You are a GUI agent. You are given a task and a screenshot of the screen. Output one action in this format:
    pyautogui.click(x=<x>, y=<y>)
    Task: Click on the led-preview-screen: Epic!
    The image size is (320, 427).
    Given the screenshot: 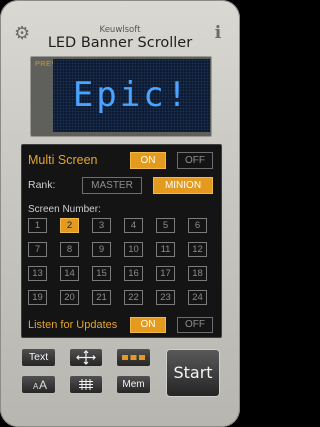 What is the action you would take?
    pyautogui.click(x=131, y=95)
    